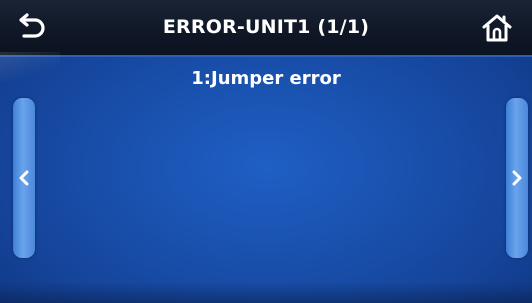  I want to click on bottom-shade, so click(266, 292).